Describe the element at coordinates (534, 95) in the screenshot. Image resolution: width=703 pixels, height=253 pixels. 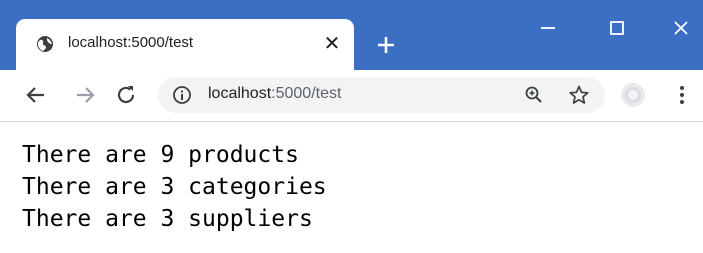
I see `zoom-icon` at that location.